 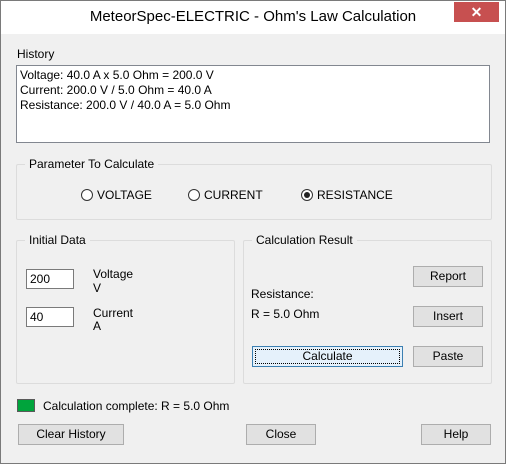 What do you see at coordinates (71, 434) in the screenshot?
I see `clear-history-button: Clear History` at bounding box center [71, 434].